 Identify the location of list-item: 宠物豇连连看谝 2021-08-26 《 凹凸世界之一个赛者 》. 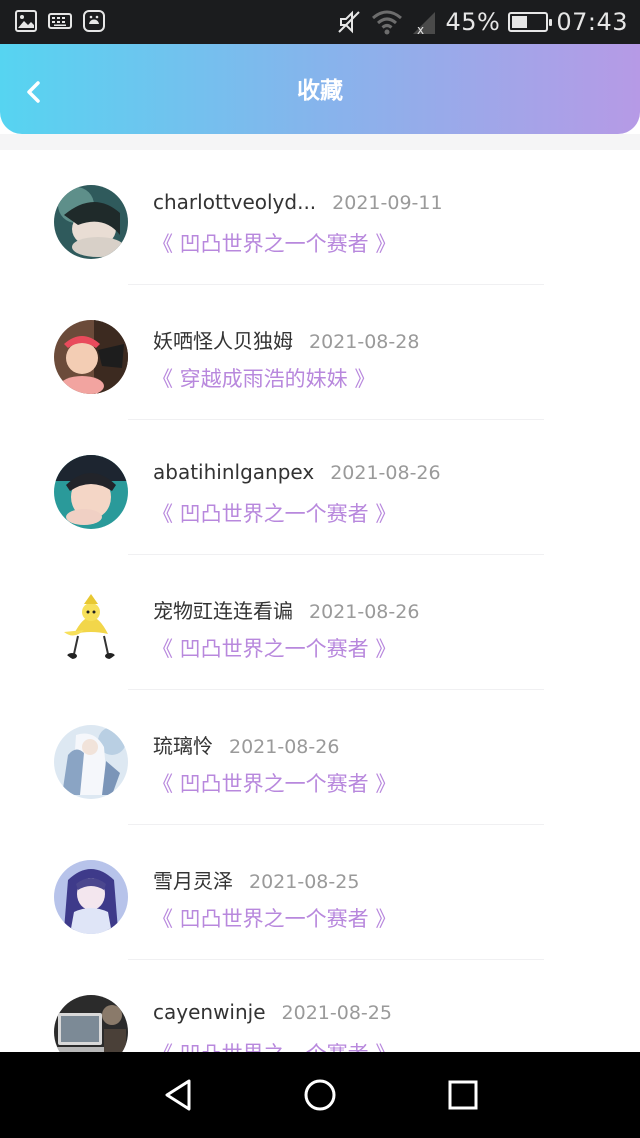
(320, 622).